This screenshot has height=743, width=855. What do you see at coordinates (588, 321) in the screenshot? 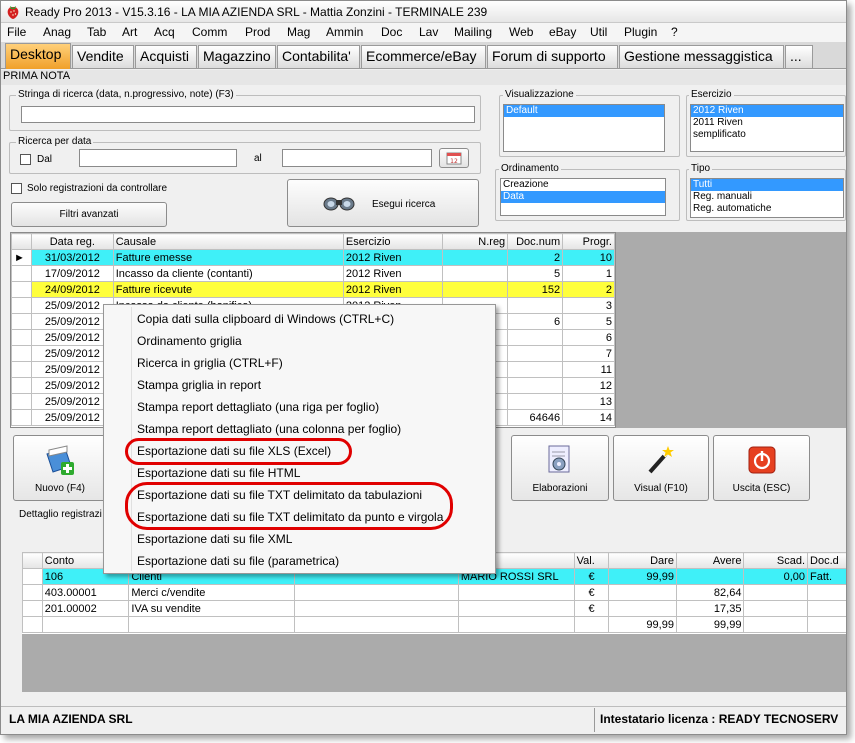
I see `cell-progr: 5` at bounding box center [588, 321].